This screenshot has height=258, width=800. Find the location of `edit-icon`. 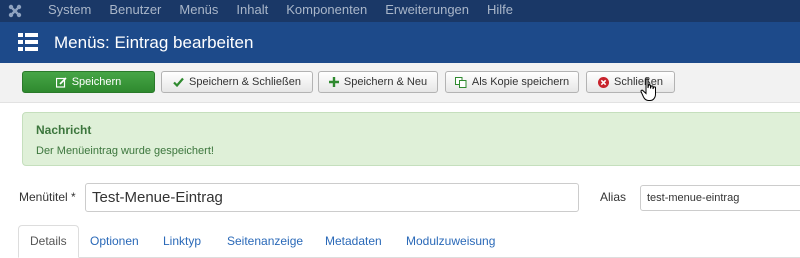

edit-icon is located at coordinates (61, 82).